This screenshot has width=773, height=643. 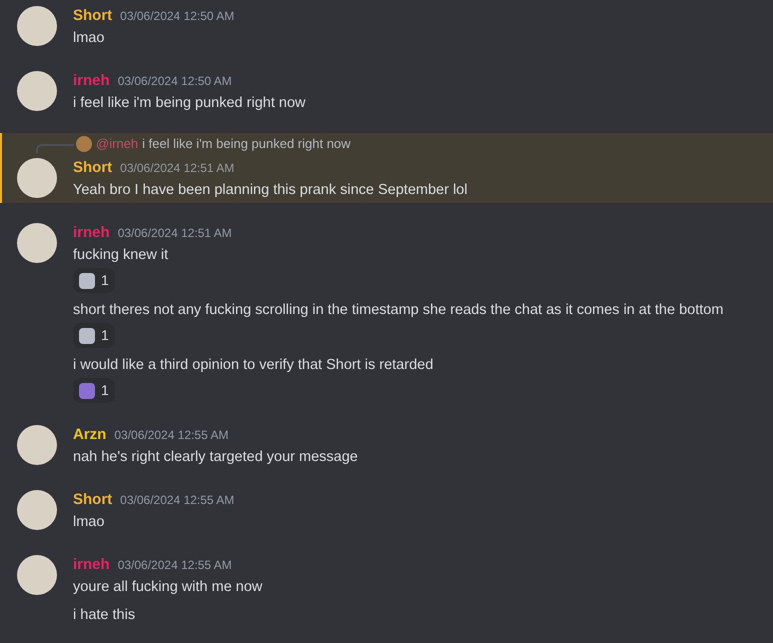 What do you see at coordinates (215, 457) in the screenshot?
I see `message-text: nah he's right clearly targeted your message` at bounding box center [215, 457].